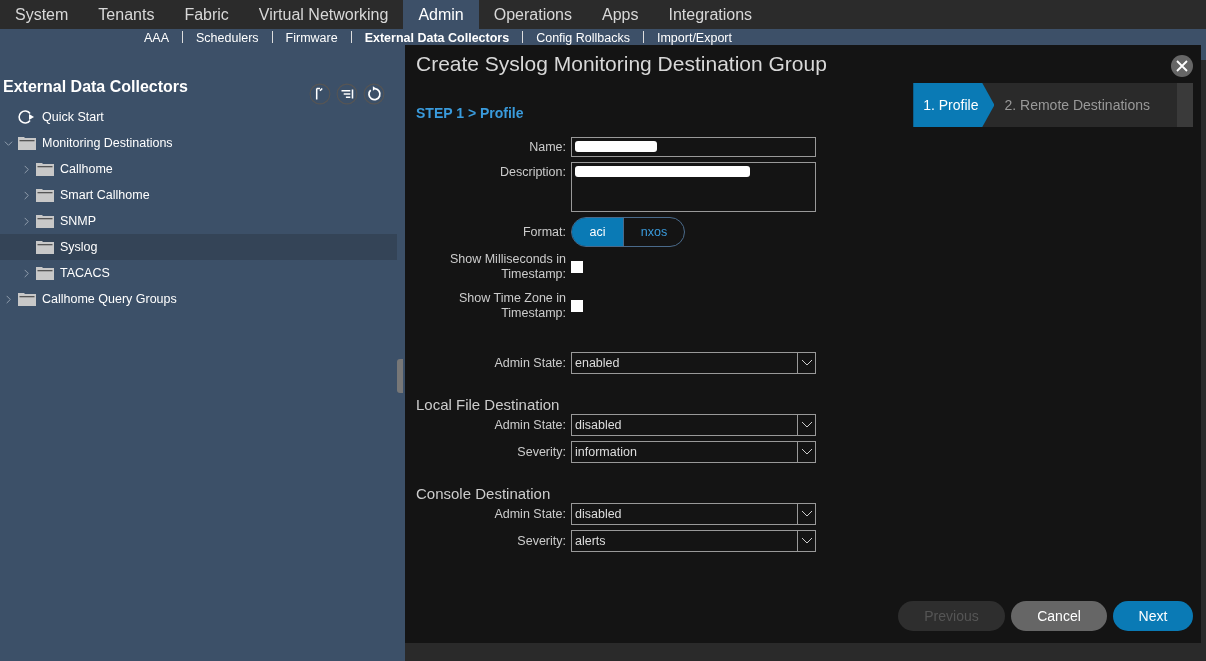 The image size is (1206, 661). What do you see at coordinates (507, 267) in the screenshot?
I see `field-label: Show Milliseconds in Timestamp:` at bounding box center [507, 267].